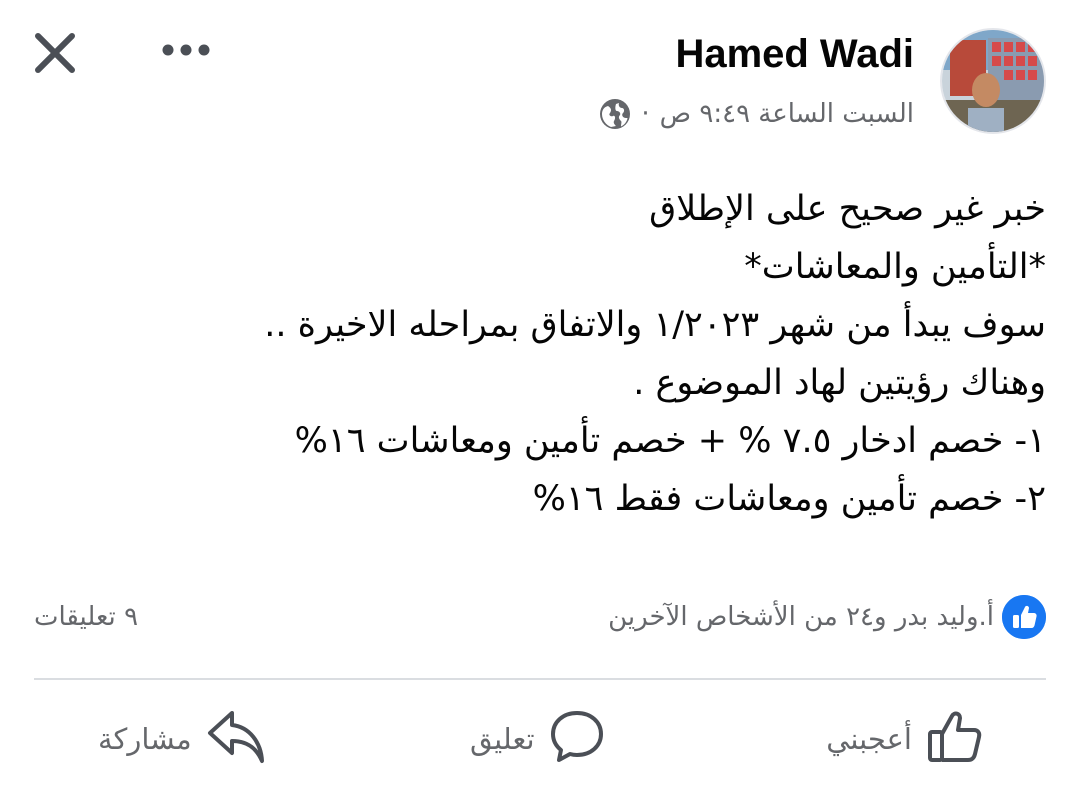 Image resolution: width=1080 pixels, height=796 pixels. I want to click on close-icon, so click(55, 53).